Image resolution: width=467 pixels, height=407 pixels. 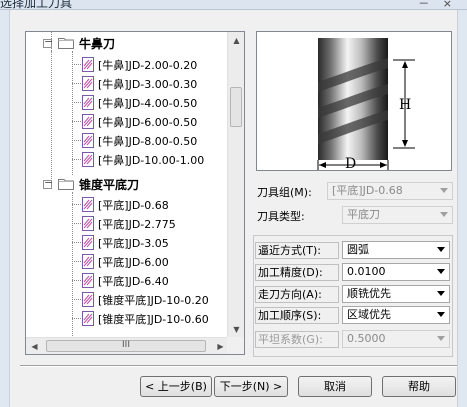 What do you see at coordinates (396, 294) in the screenshot?
I see `cut-direction-select: 顺铣优先` at bounding box center [396, 294].